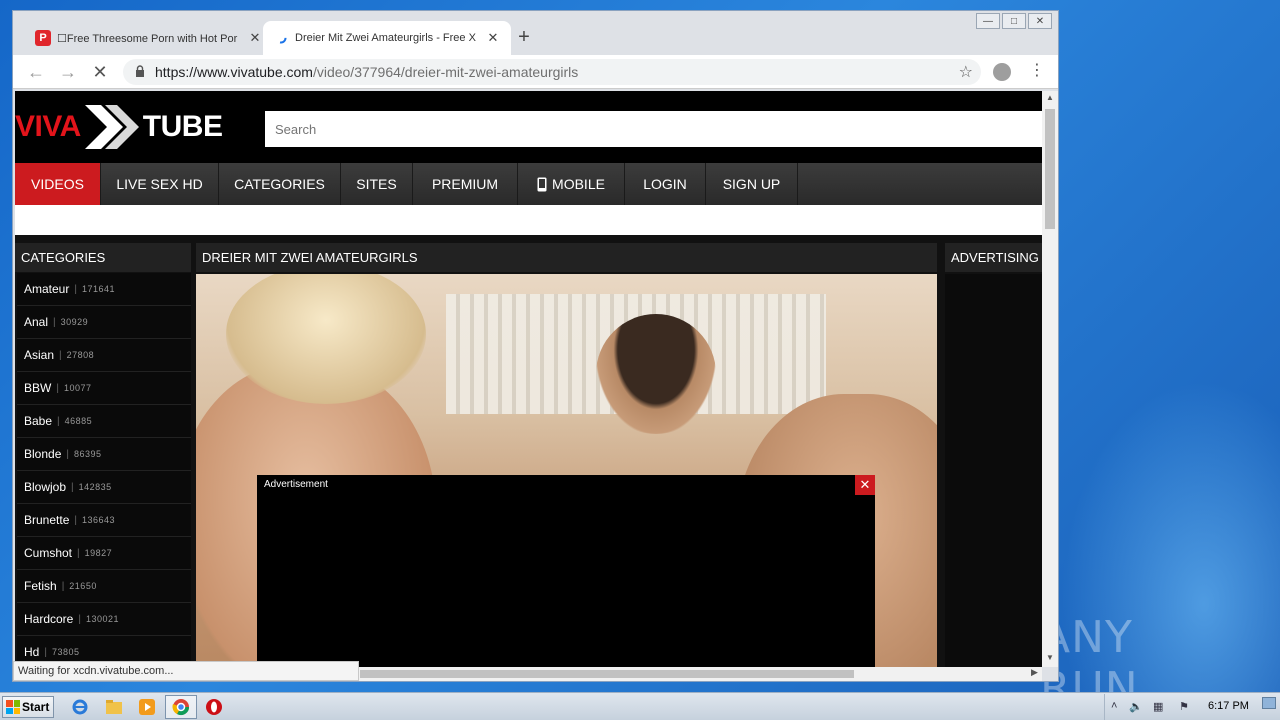  What do you see at coordinates (865, 485) in the screenshot?
I see `ad-close-button: ✕` at bounding box center [865, 485].